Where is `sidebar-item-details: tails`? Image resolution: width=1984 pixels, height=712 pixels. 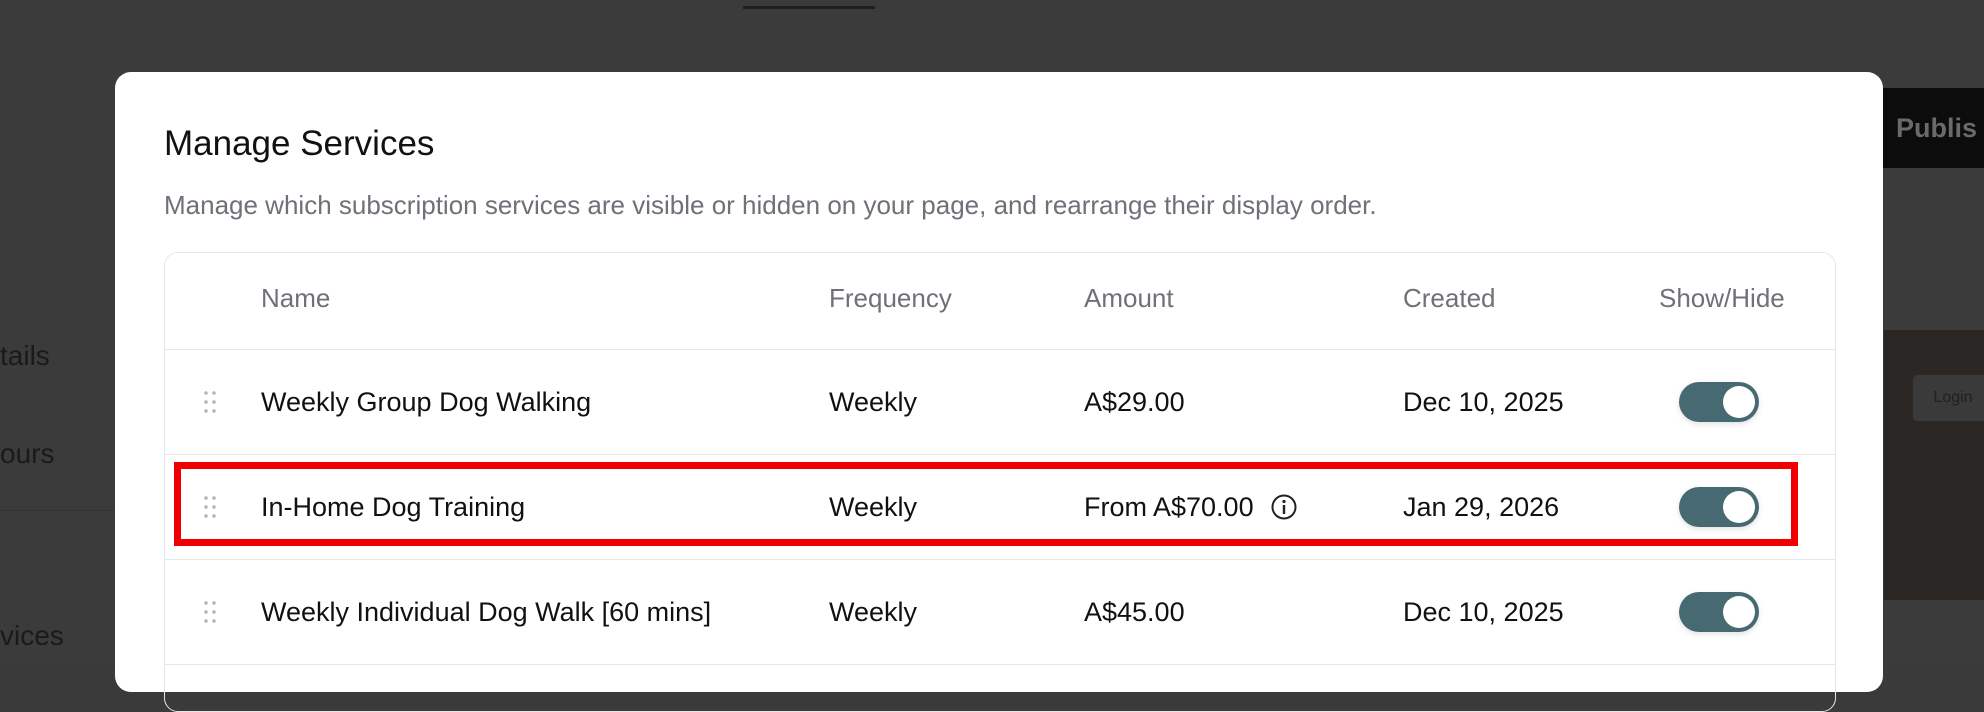
sidebar-item-details: tails is located at coordinates (25, 356).